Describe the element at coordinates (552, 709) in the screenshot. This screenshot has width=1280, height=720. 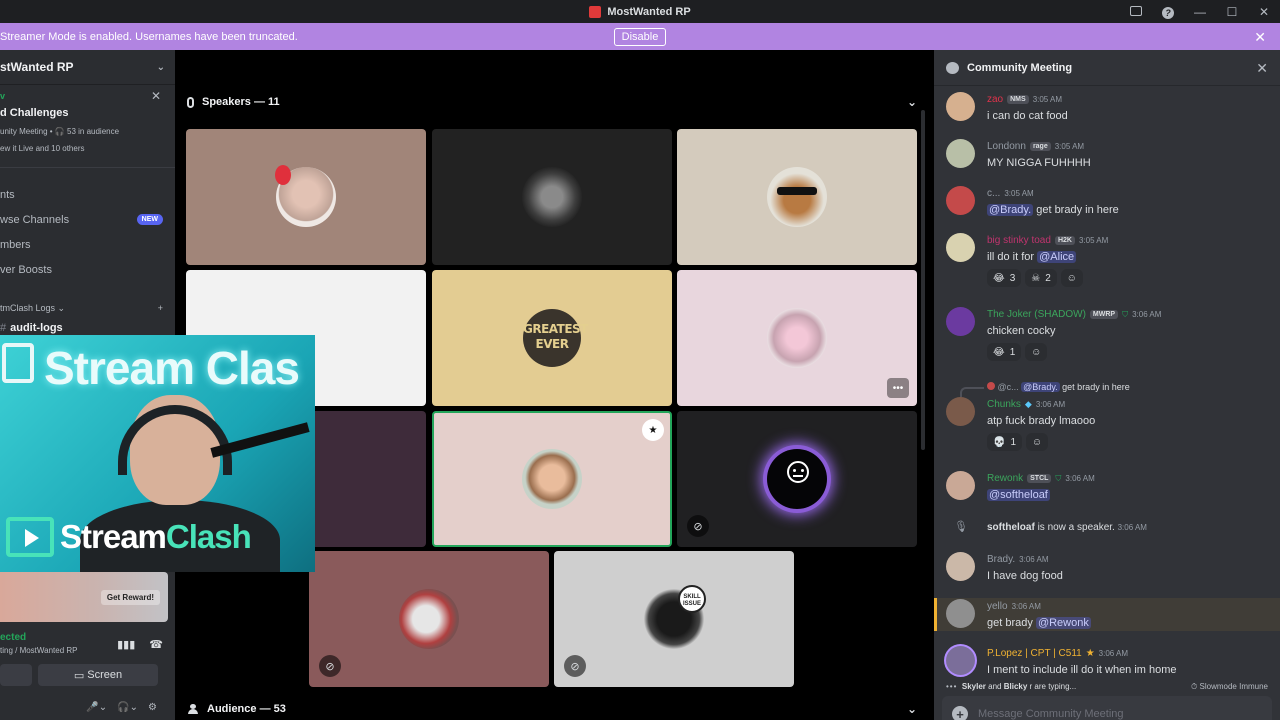
I see `audience-header: Audience — 53 ⌄` at that location.